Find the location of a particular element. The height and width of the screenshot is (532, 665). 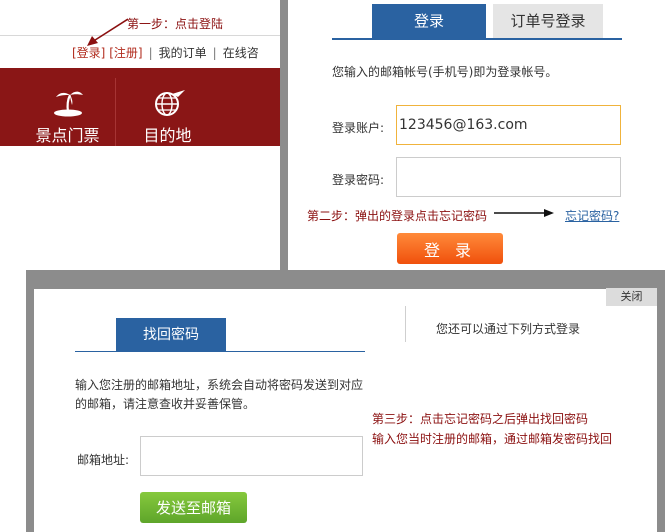

nav-item-destination: 目的地 is located at coordinates (167, 107).